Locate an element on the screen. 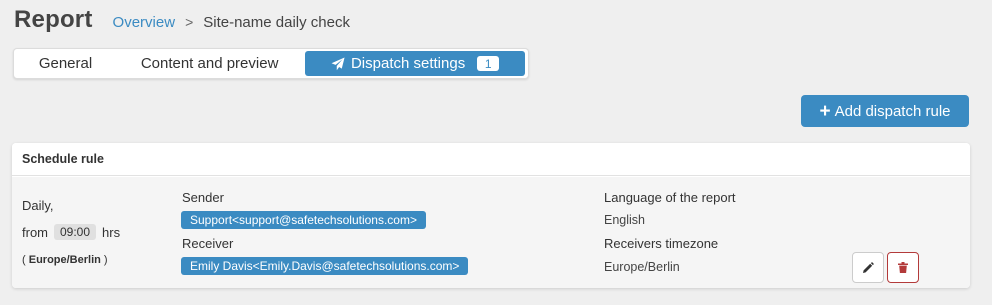  trash-icon is located at coordinates (903, 267).